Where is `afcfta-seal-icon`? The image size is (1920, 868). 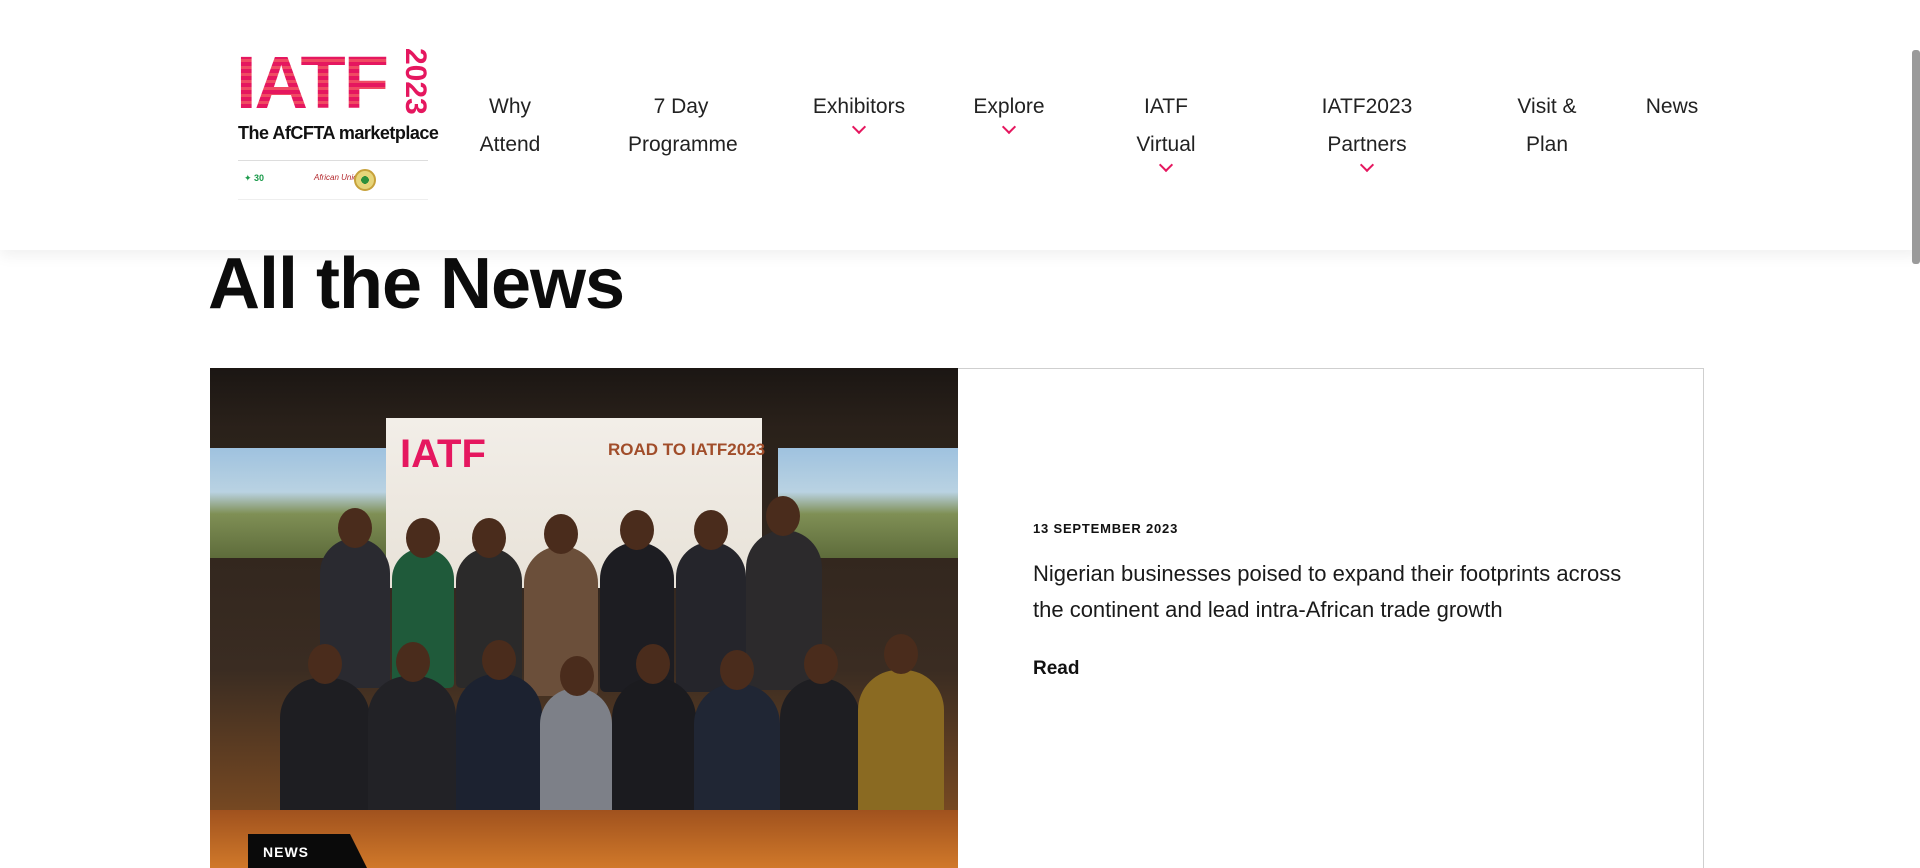
afcfta-seal-icon is located at coordinates (365, 180).